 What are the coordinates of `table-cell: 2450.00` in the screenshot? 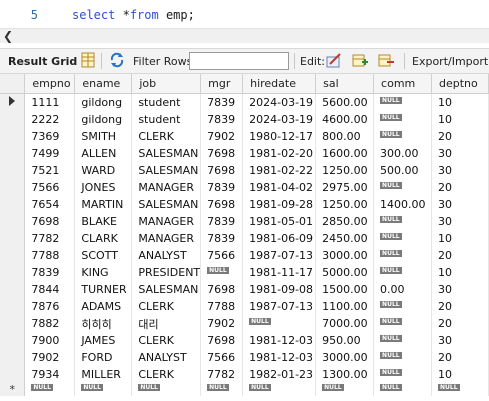 It's located at (345, 238).